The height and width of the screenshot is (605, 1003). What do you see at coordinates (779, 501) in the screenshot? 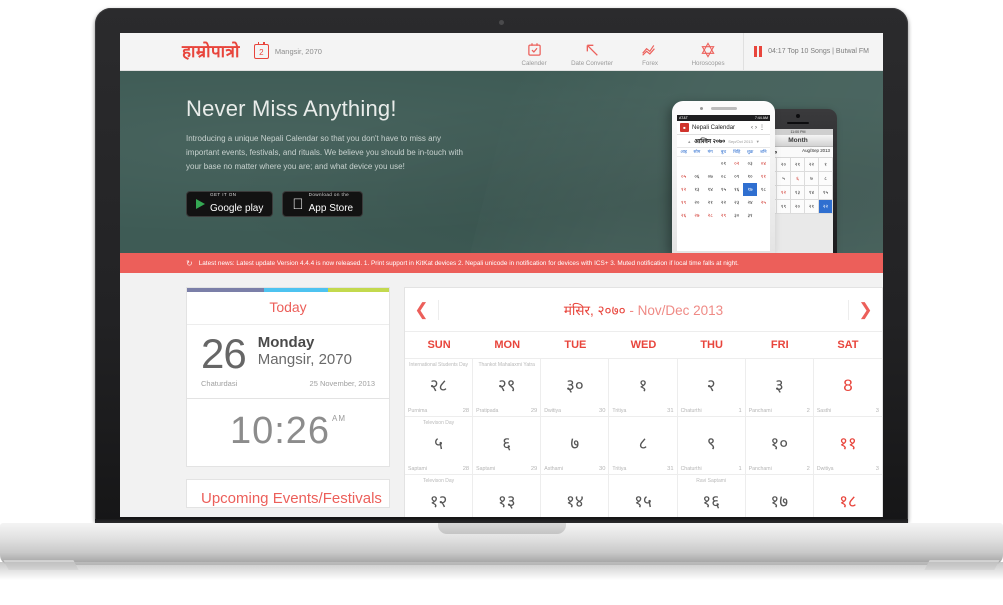
I see `day-number-np: १७` at bounding box center [779, 501].